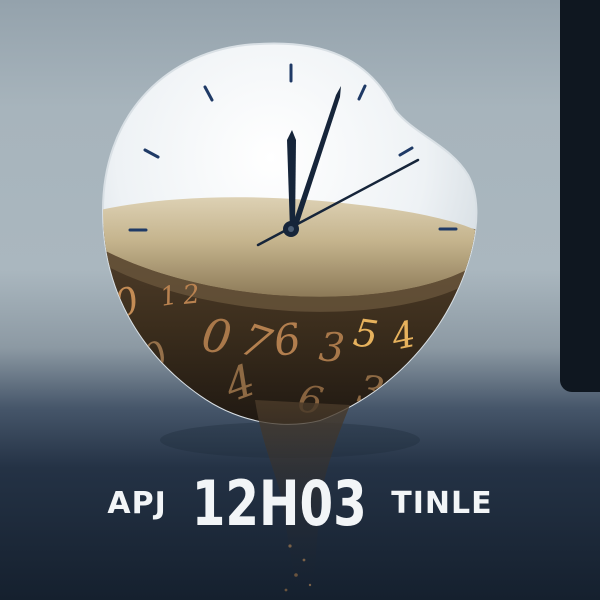 This screenshot has width=600, height=600. I want to click on numeral: 3, so click(331, 348).